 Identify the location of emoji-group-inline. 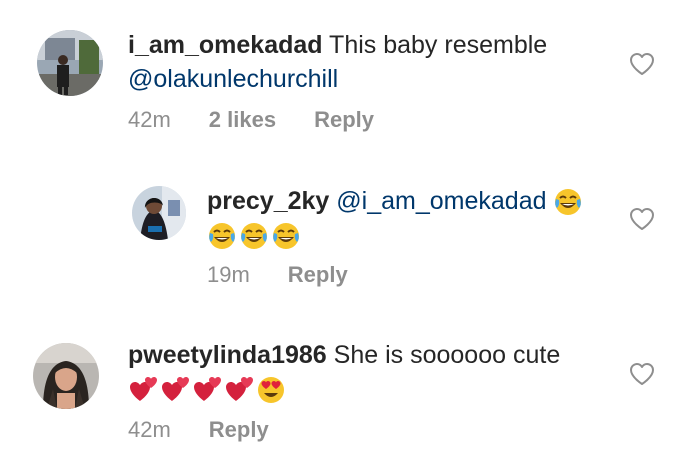
(568, 202).